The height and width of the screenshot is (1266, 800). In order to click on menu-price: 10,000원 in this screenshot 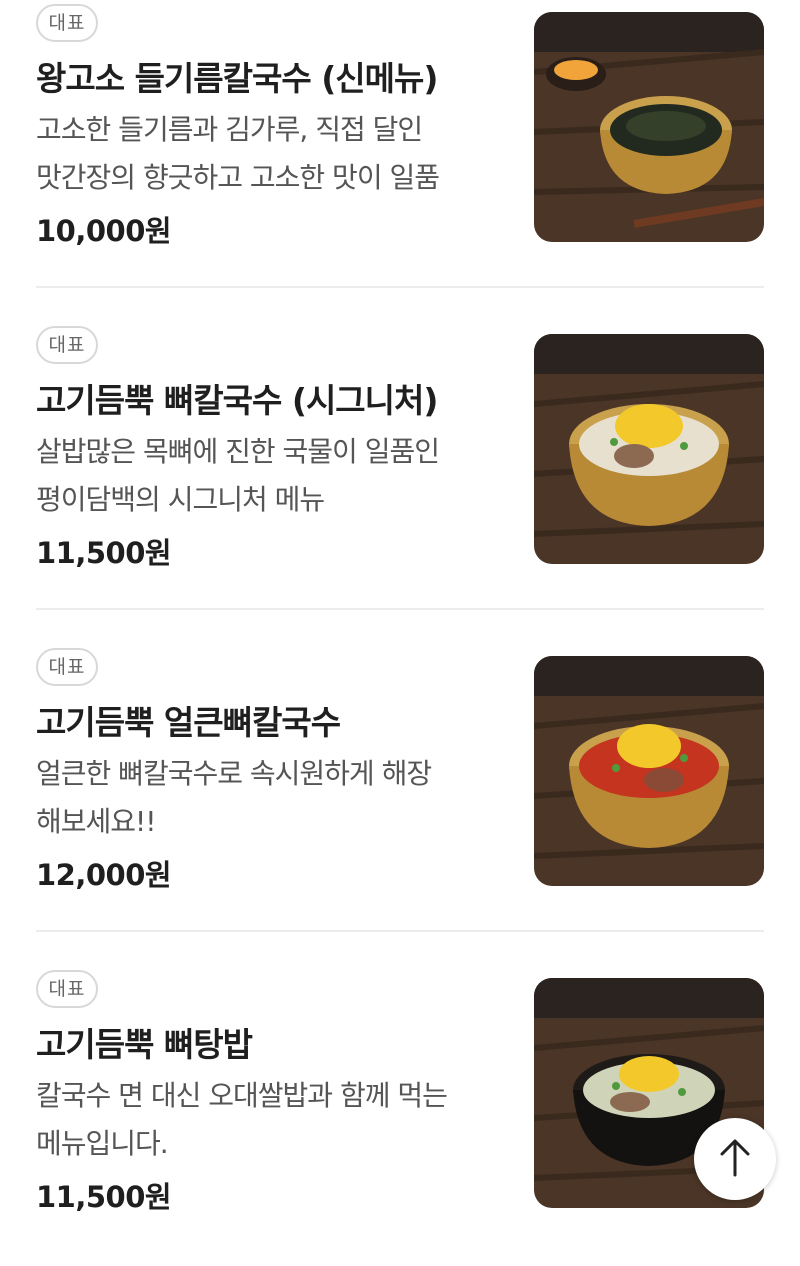, I will do `click(104, 231)`.